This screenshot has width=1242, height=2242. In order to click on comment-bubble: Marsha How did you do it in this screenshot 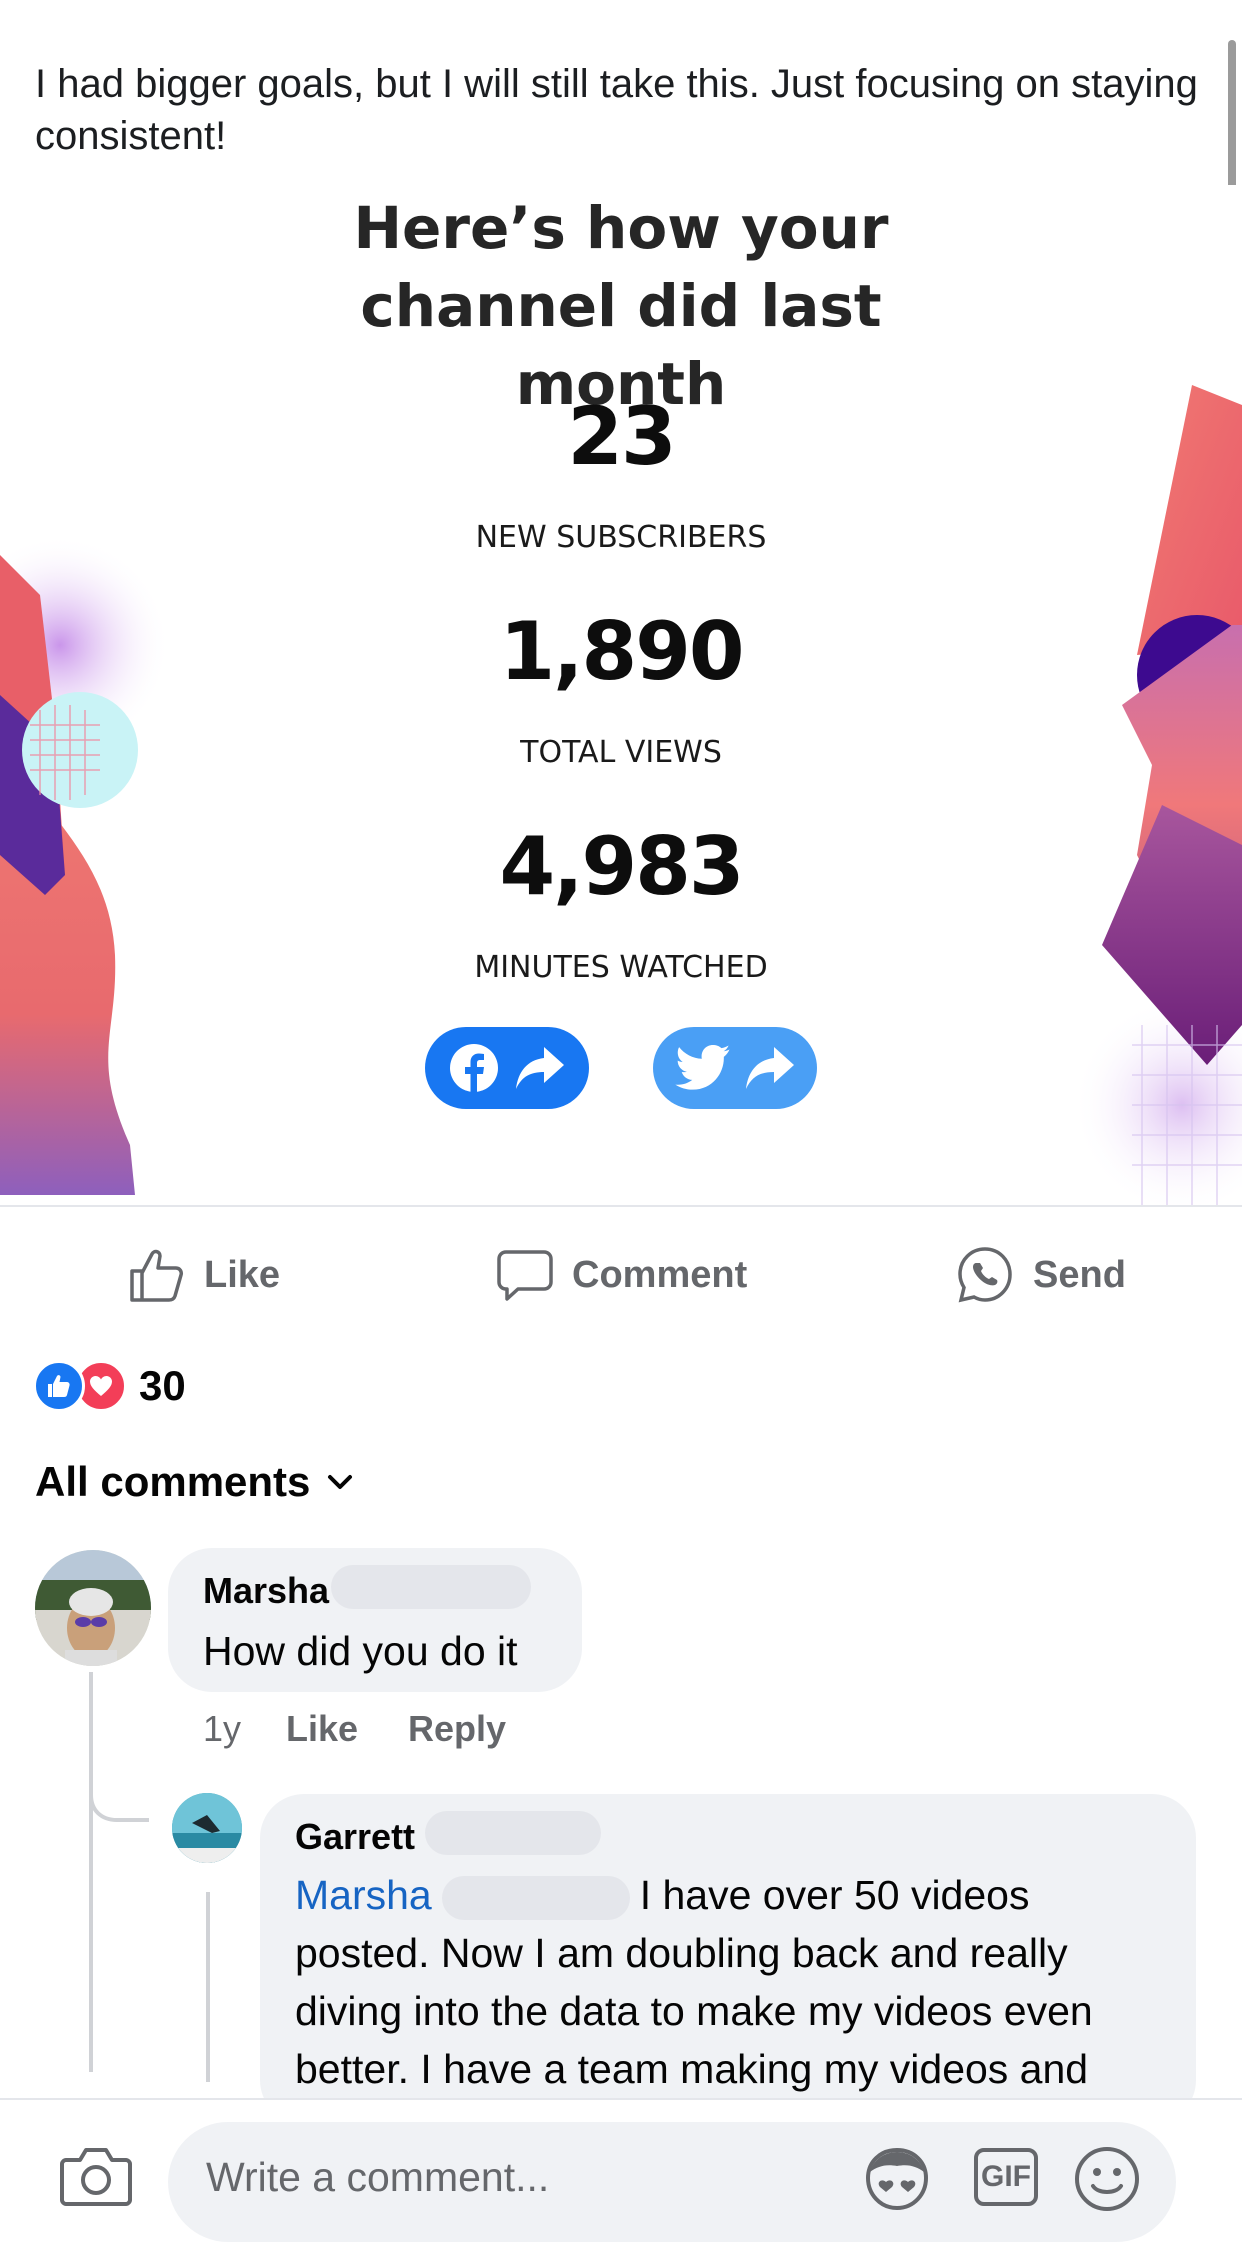, I will do `click(375, 1620)`.